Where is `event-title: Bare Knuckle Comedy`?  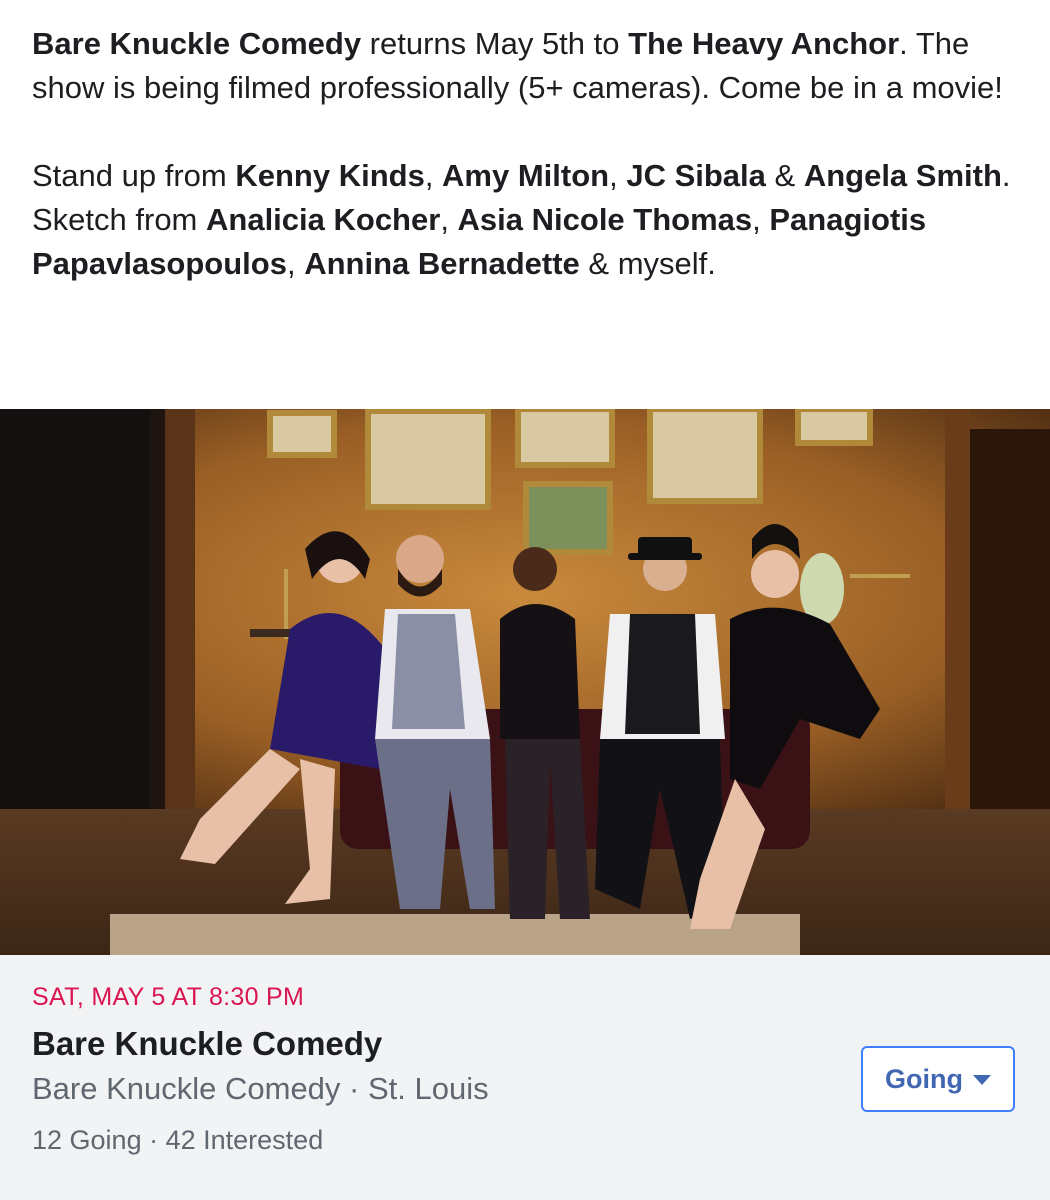 event-title: Bare Knuckle Comedy is located at coordinates (207, 1044).